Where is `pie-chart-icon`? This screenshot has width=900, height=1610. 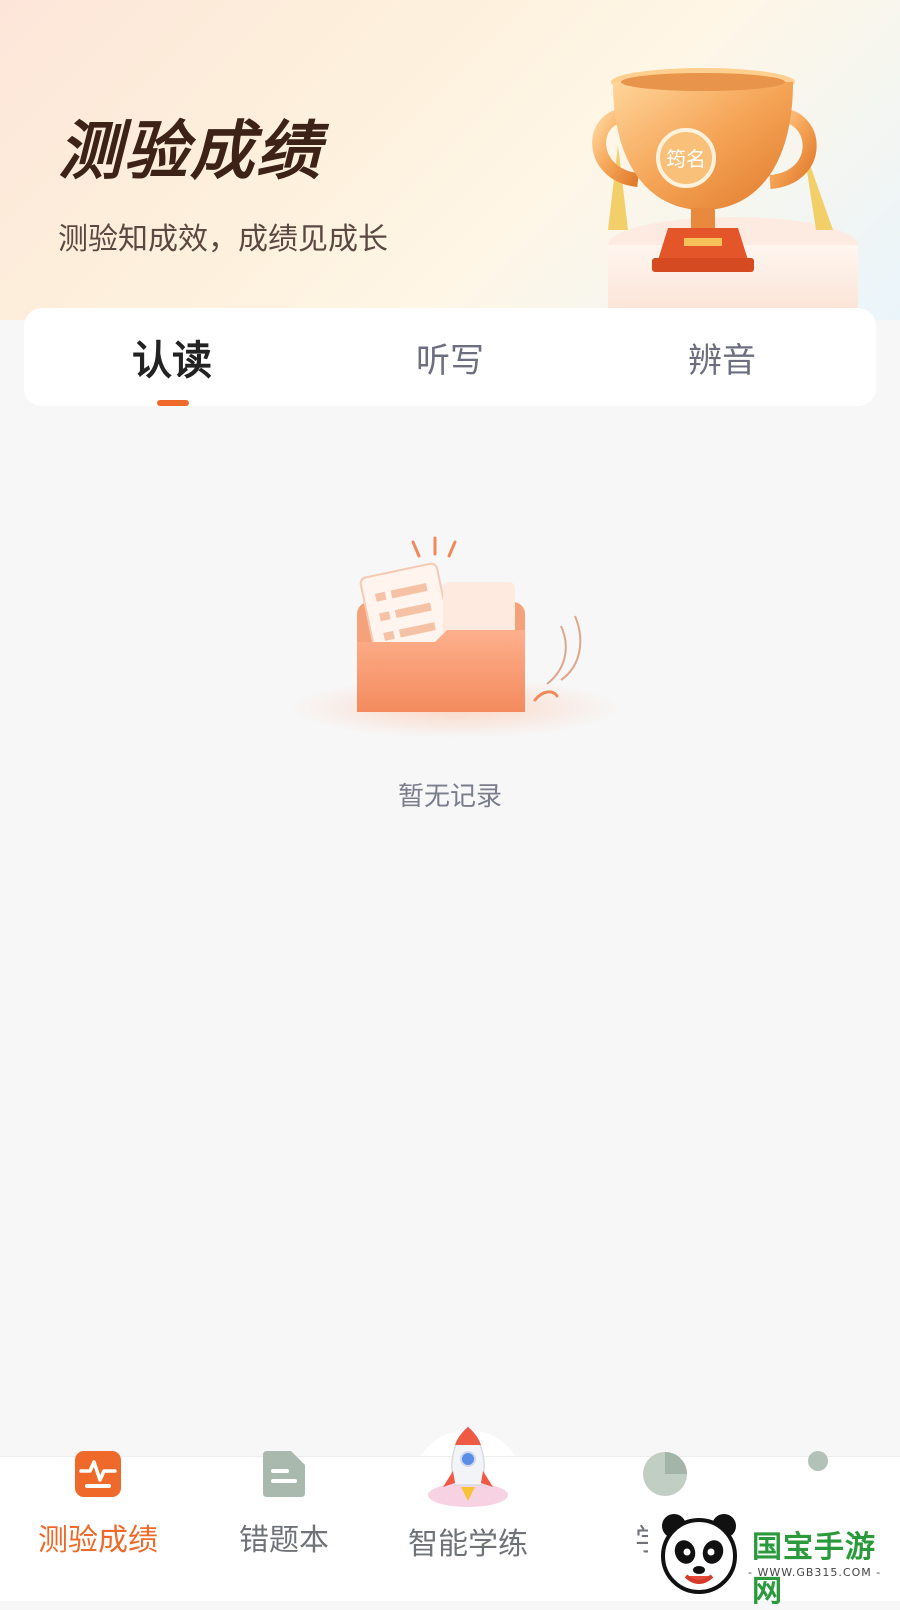
pie-chart-icon is located at coordinates (665, 1474).